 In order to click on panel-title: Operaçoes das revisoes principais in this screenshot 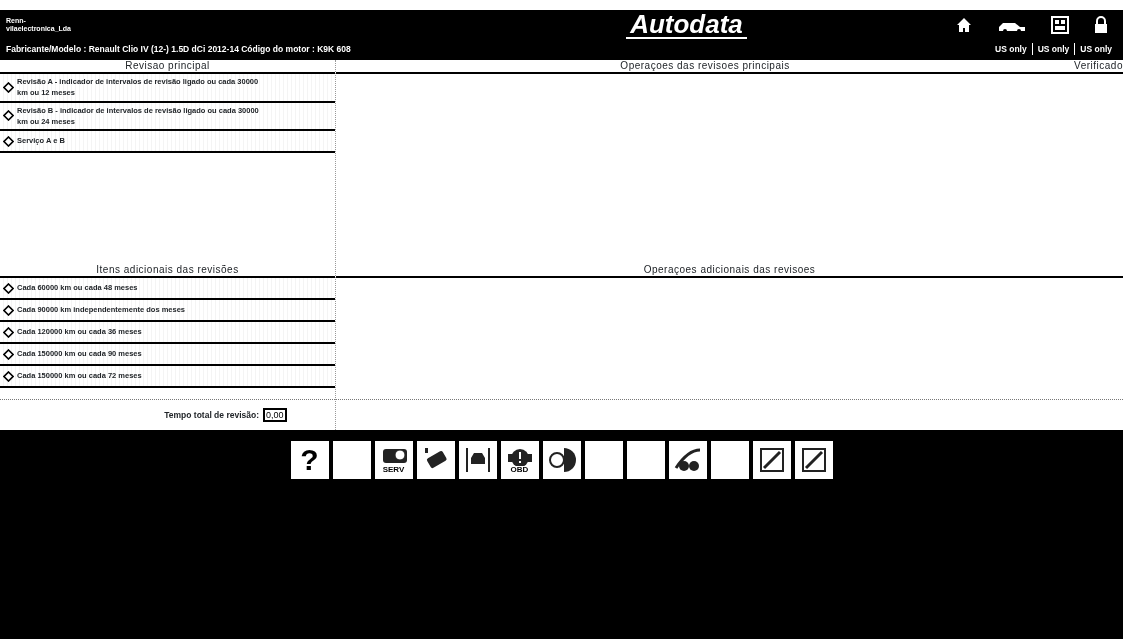, I will do `click(705, 66)`.